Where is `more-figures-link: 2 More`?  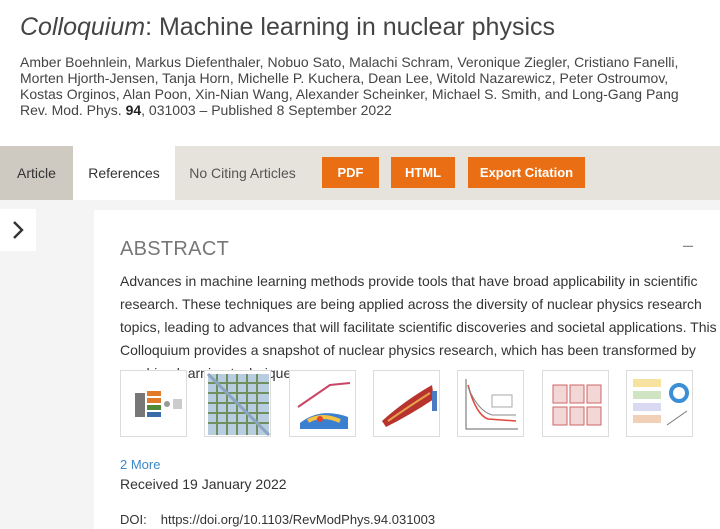 more-figures-link: 2 More is located at coordinates (140, 464).